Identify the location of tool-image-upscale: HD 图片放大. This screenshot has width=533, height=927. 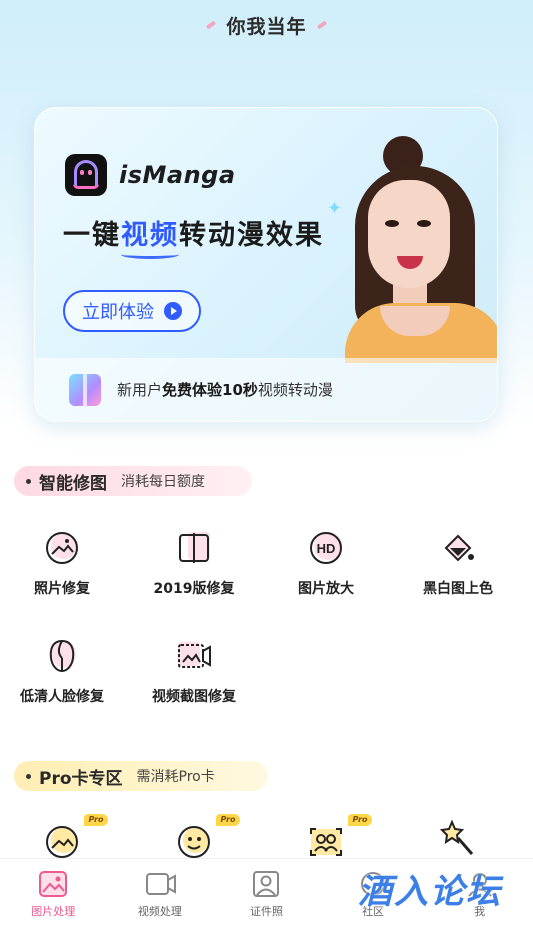
(326, 564).